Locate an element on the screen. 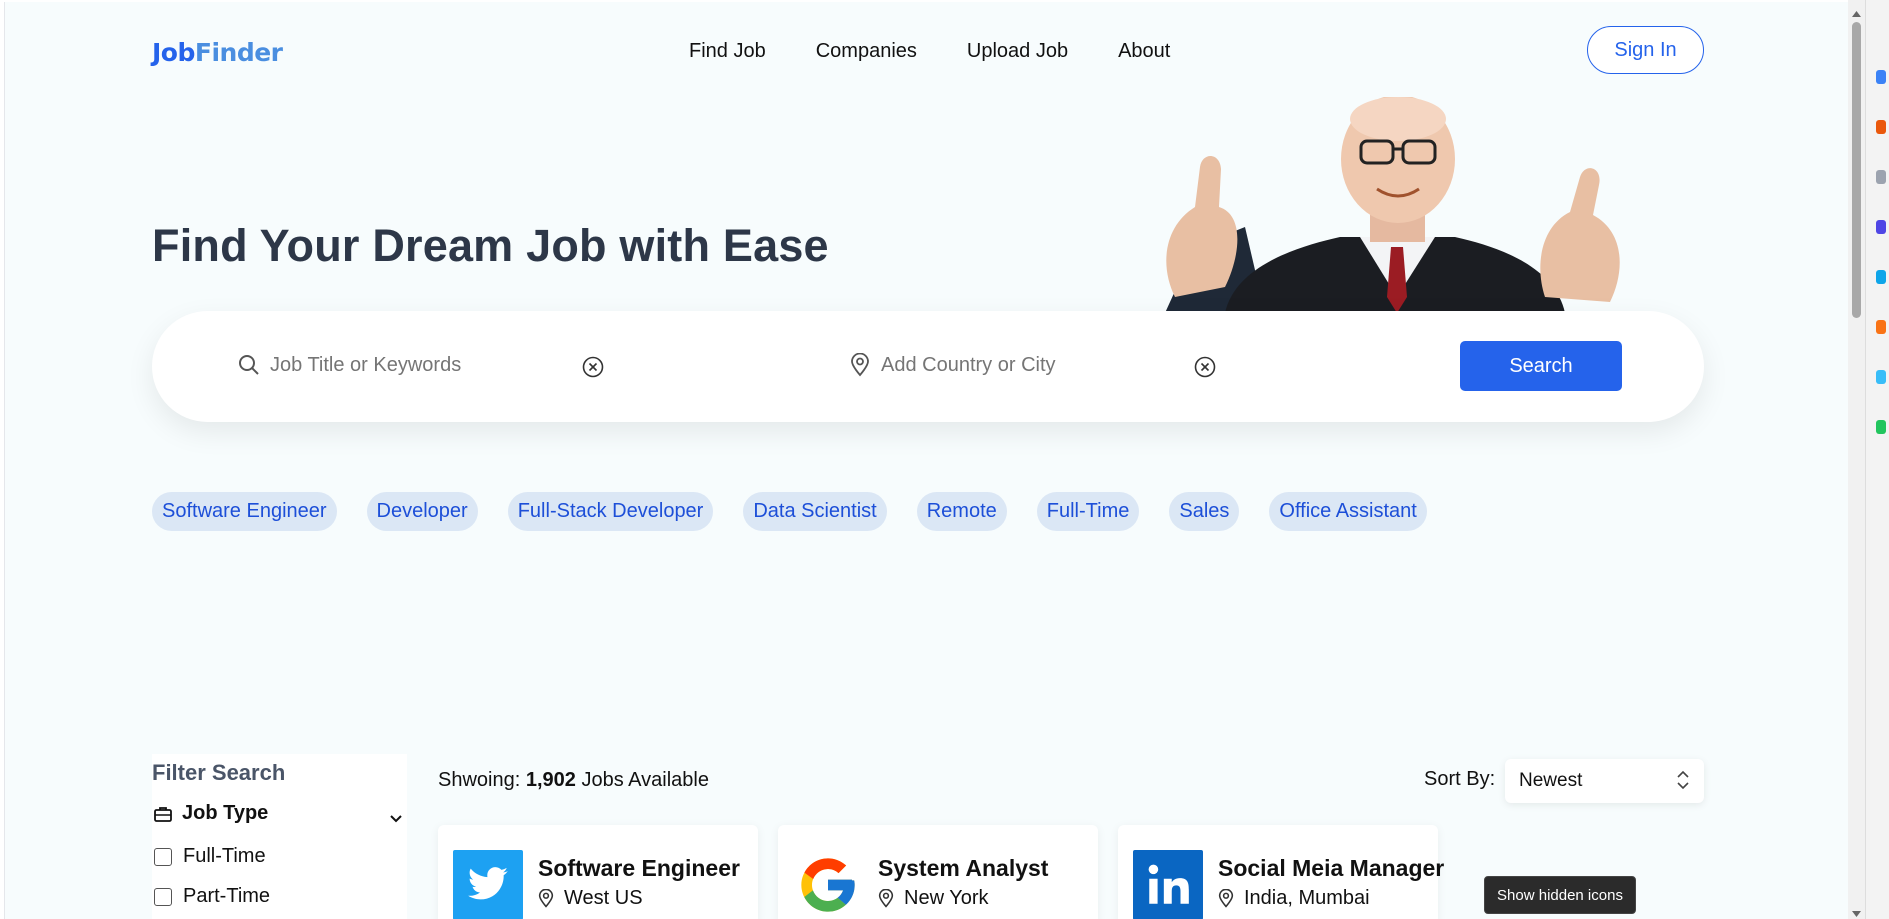  job-location: New York is located at coordinates (933, 898).